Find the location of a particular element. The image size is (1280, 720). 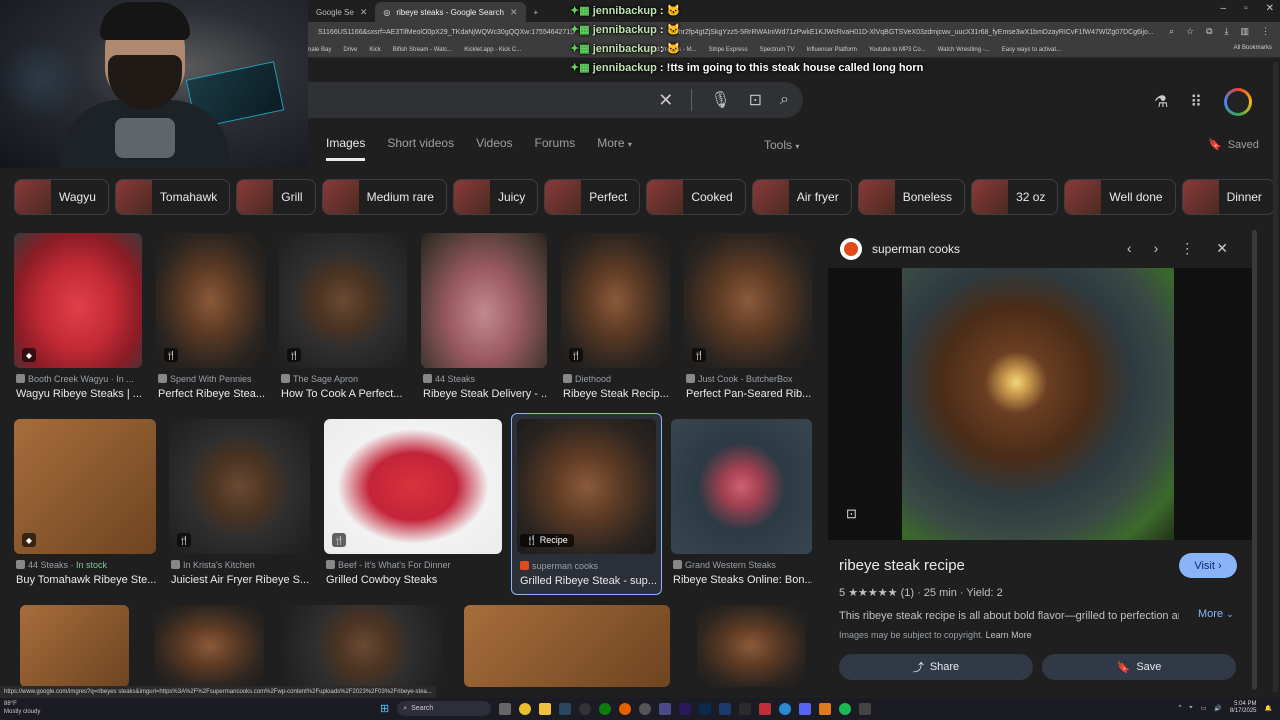

chip-perfect: Perfect is located at coordinates (592, 197).